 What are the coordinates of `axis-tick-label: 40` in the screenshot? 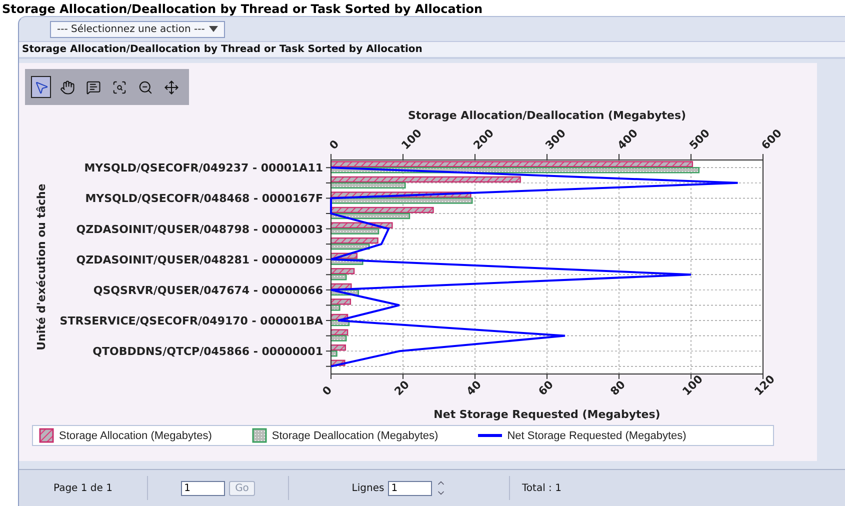 It's located at (474, 388).